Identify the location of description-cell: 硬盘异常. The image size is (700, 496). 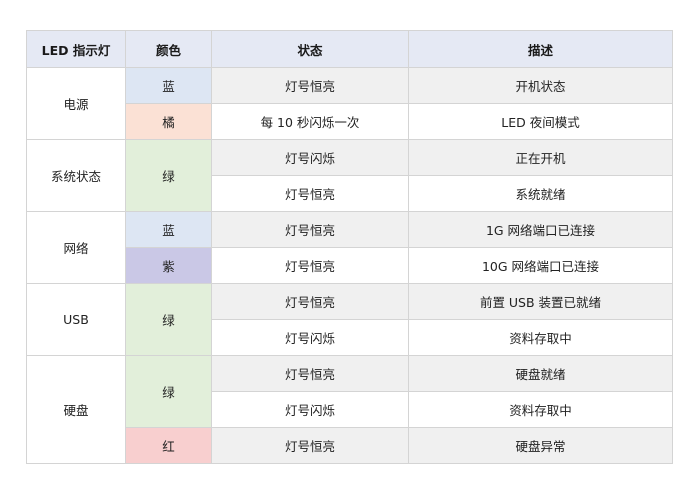
(540, 445).